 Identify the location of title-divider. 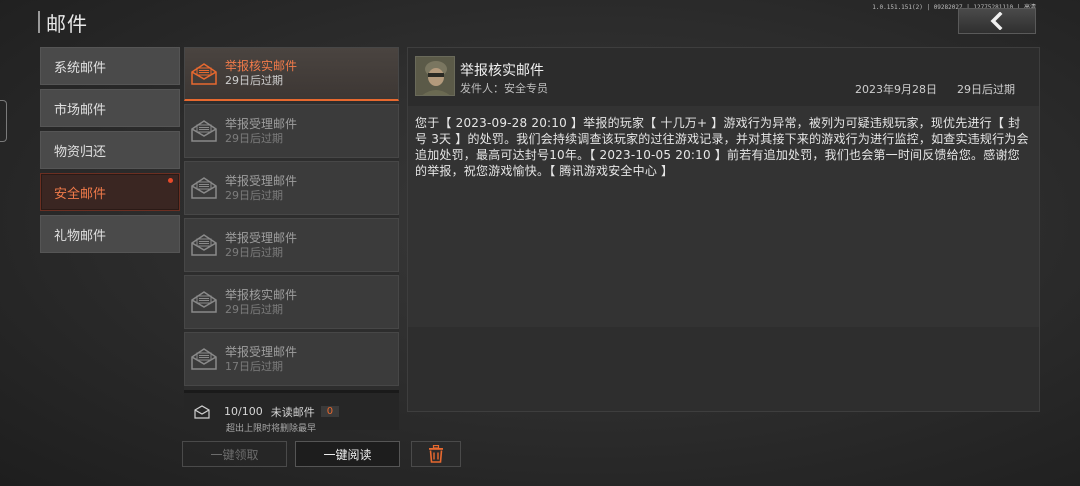
(39, 22).